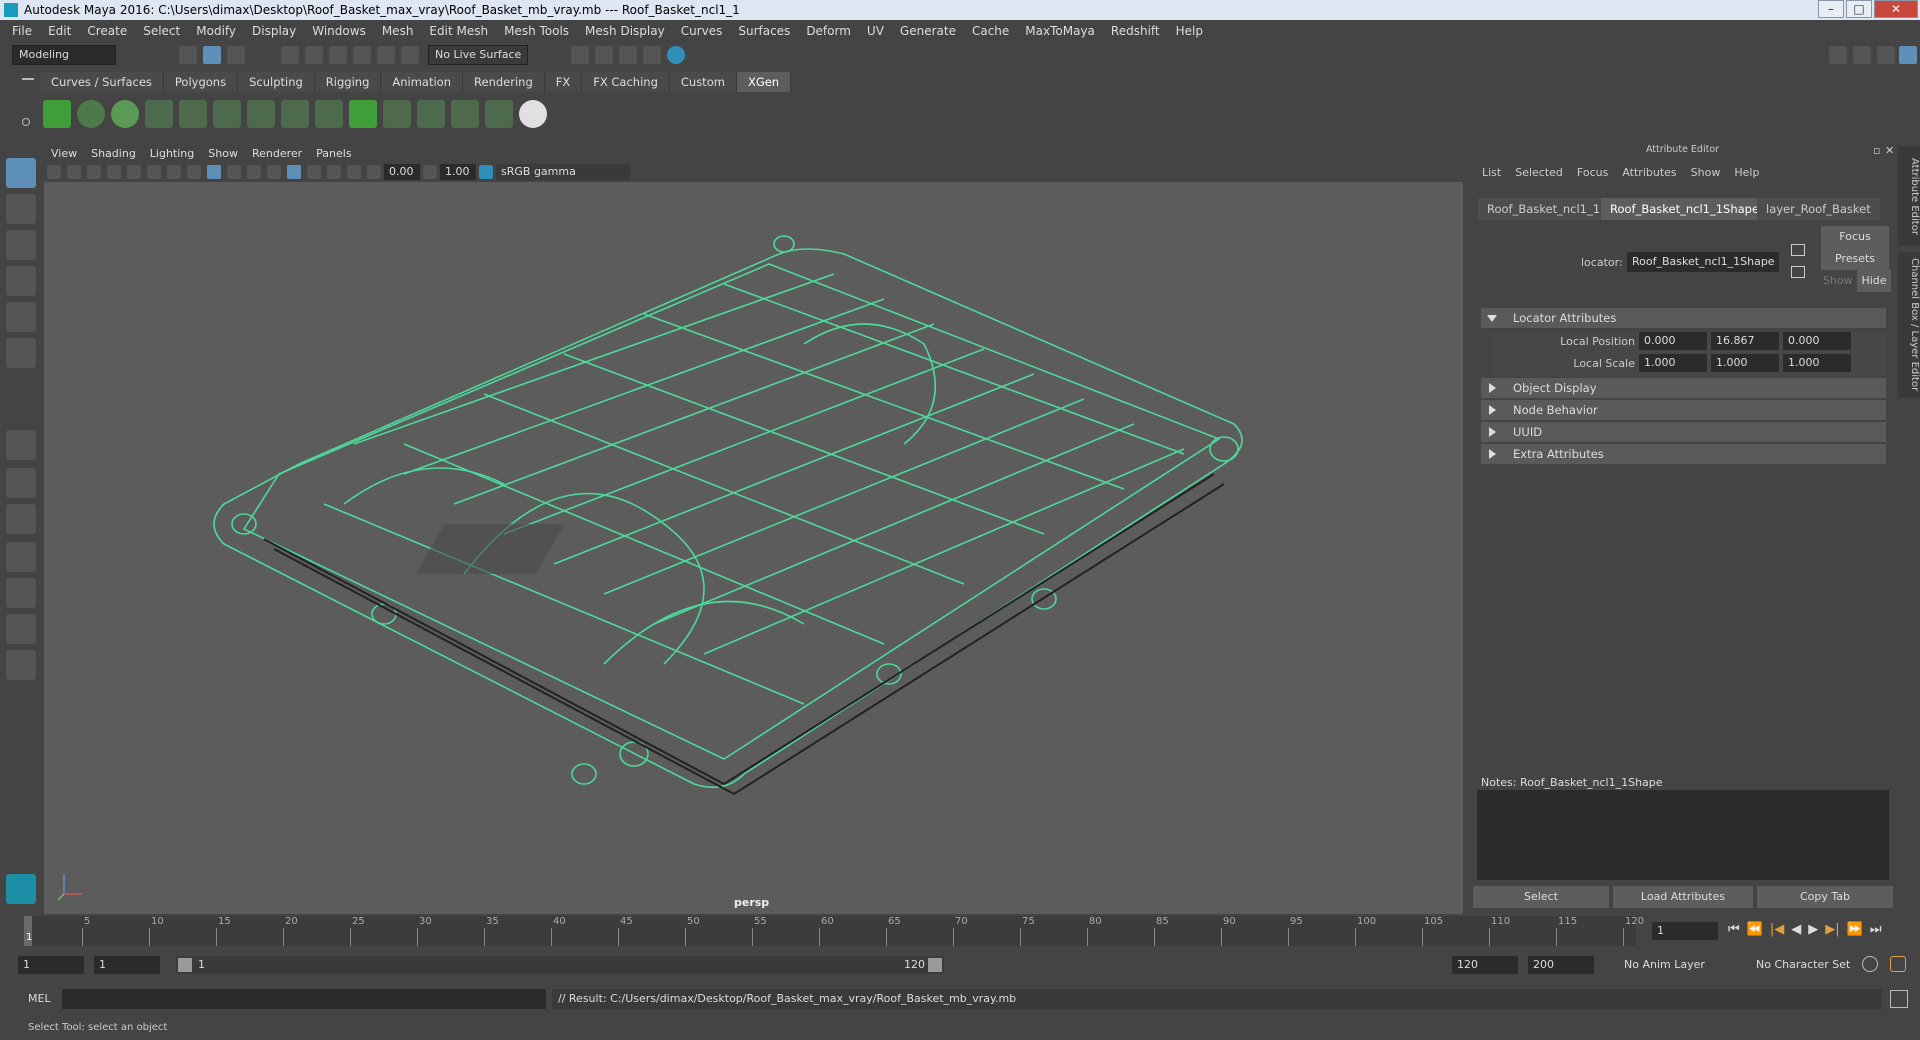  Describe the element at coordinates (1706, 172) in the screenshot. I see `ae-menu-show: Show` at that location.